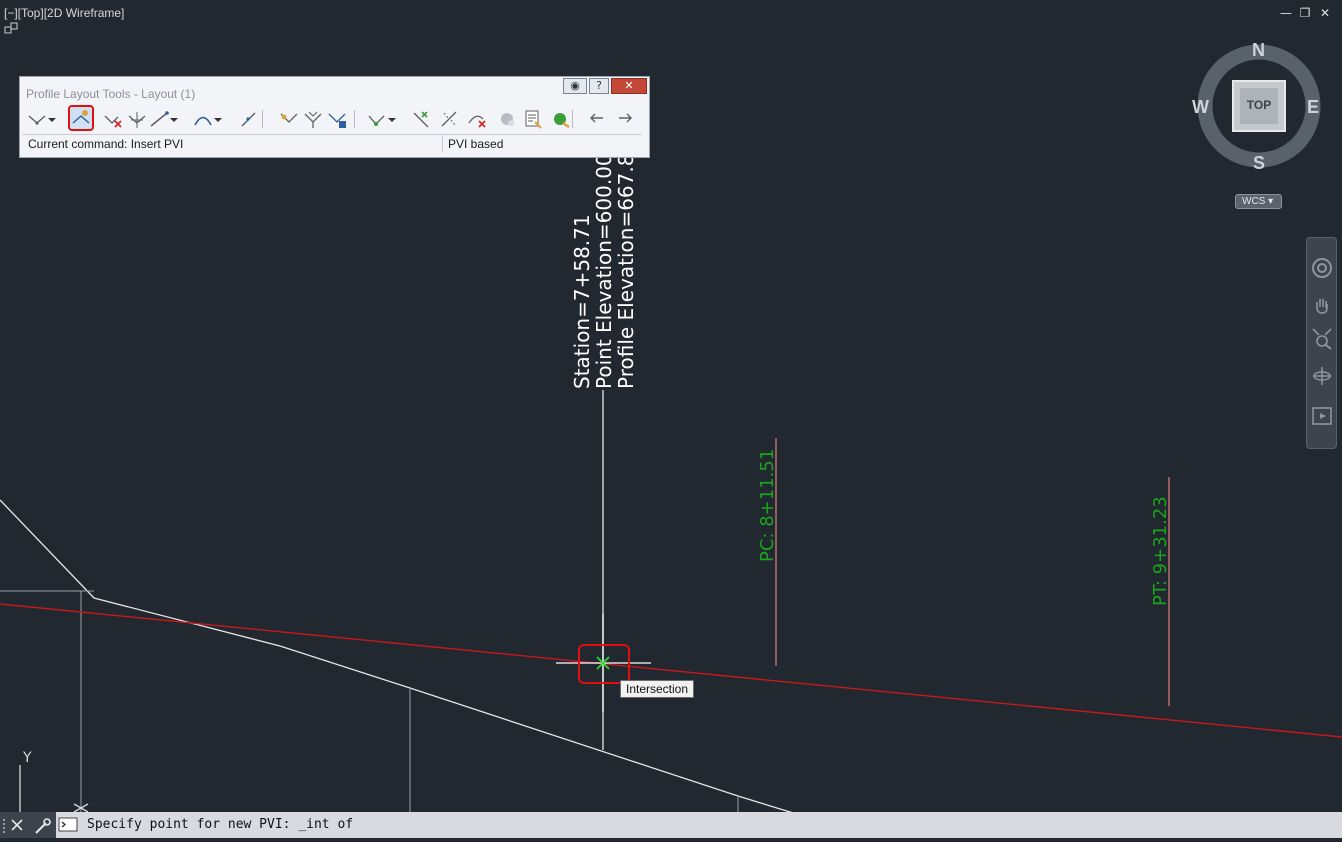 This screenshot has height=842, width=1342. I want to click on customize-wrench-icon, so click(43, 826).